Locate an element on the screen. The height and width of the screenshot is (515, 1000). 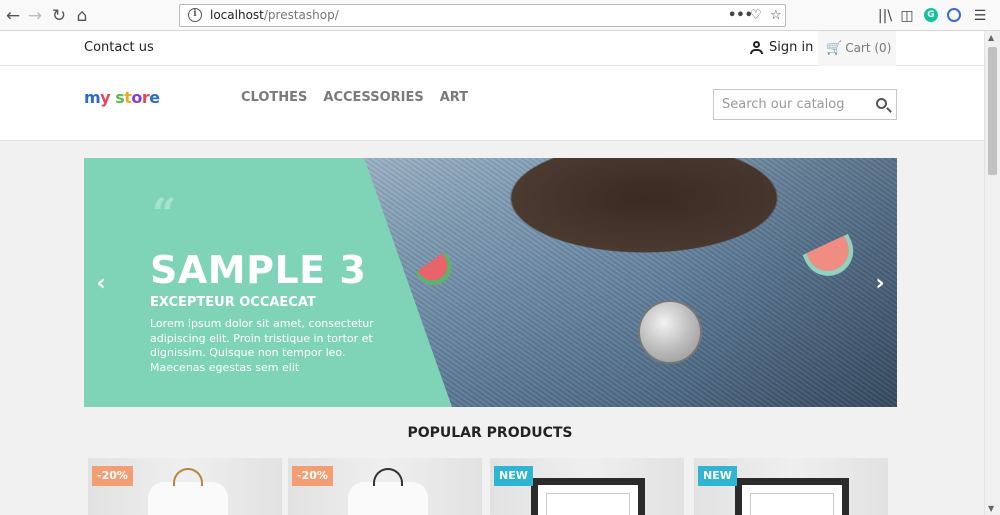
top-nav: Contact us Sign in 🛒 Cart (0) is located at coordinates (492, 48).